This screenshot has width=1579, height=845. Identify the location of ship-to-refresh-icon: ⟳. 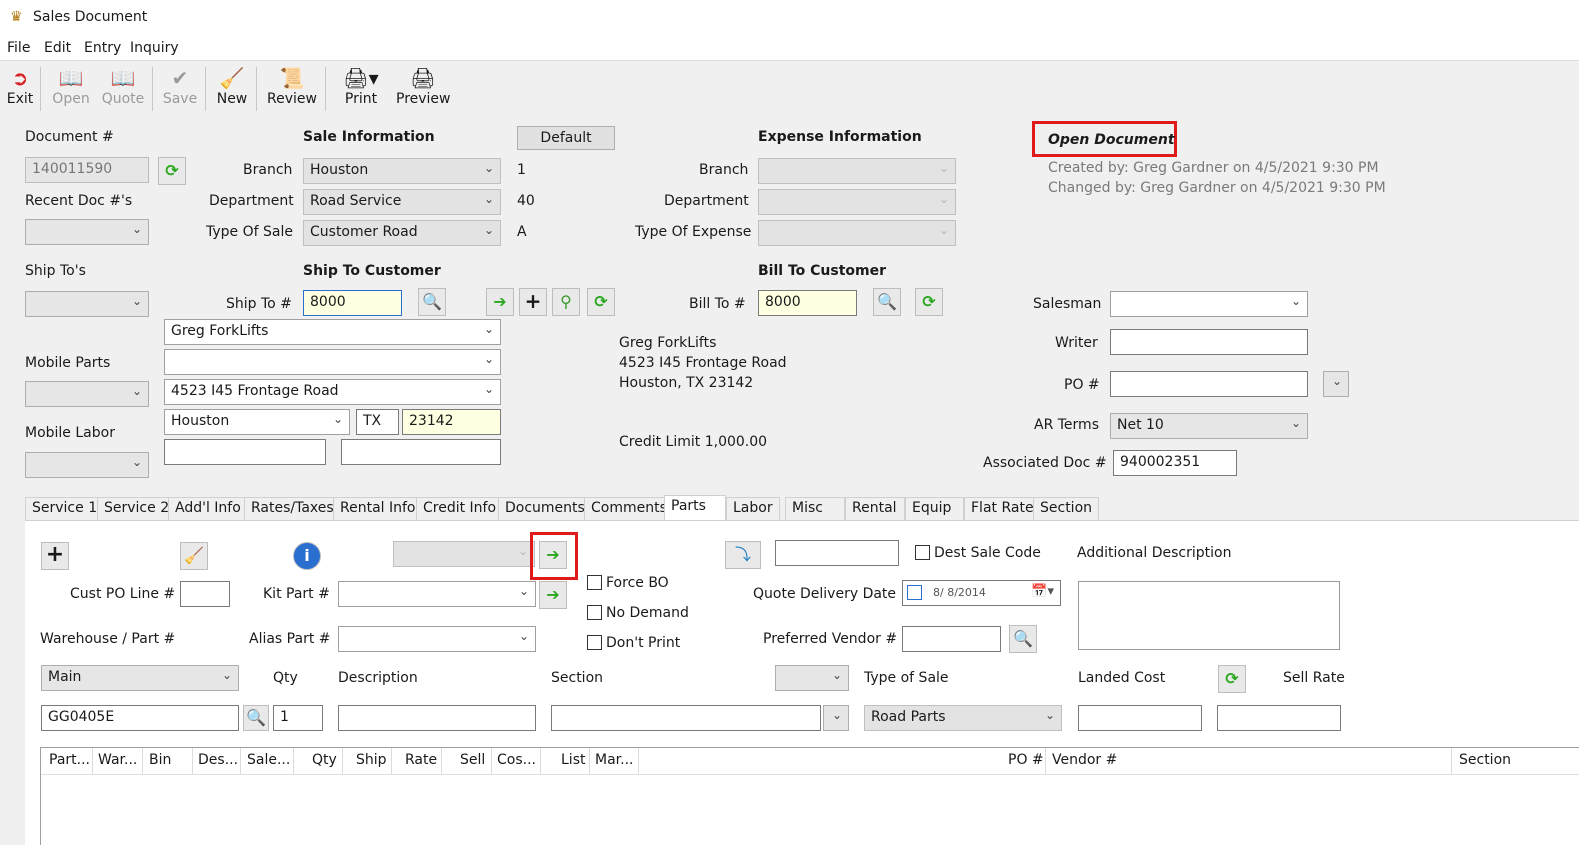
(601, 302).